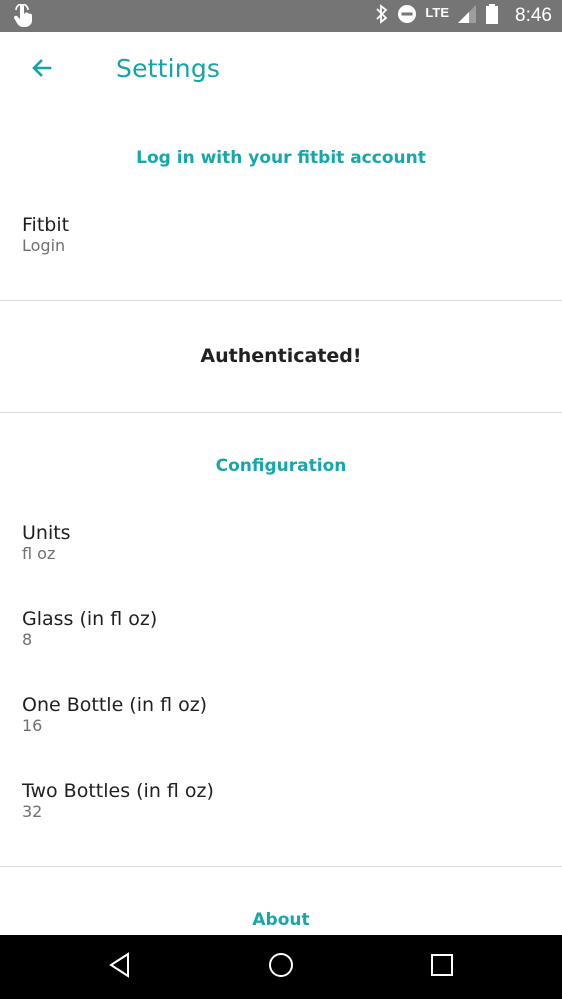 The height and width of the screenshot is (999, 562). Describe the element at coordinates (281, 715) in the screenshot. I see `one-bottle-setting: One Bottle (in fl oz) 16` at that location.